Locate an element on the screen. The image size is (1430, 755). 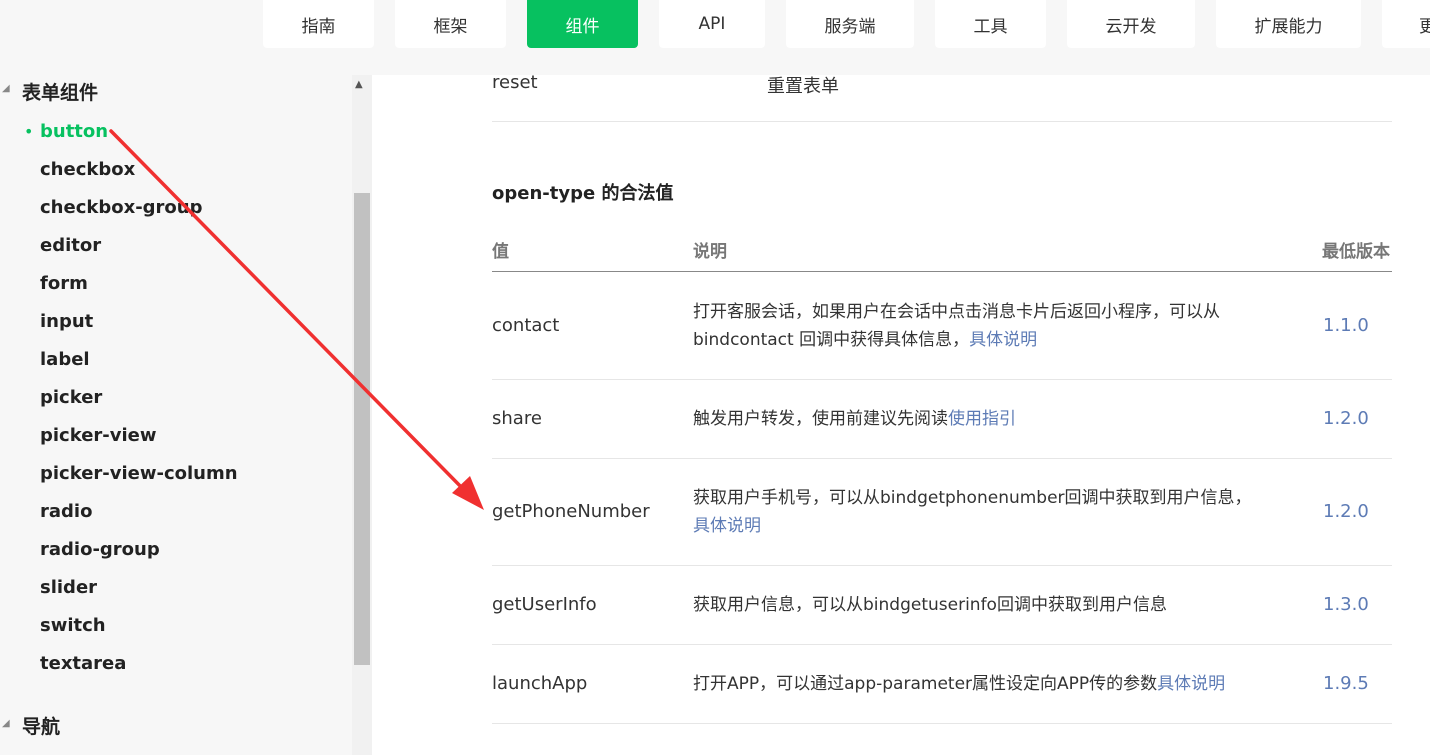
desc-text: 触发用户转发，使用前建议先阅读 is located at coordinates (820, 419).